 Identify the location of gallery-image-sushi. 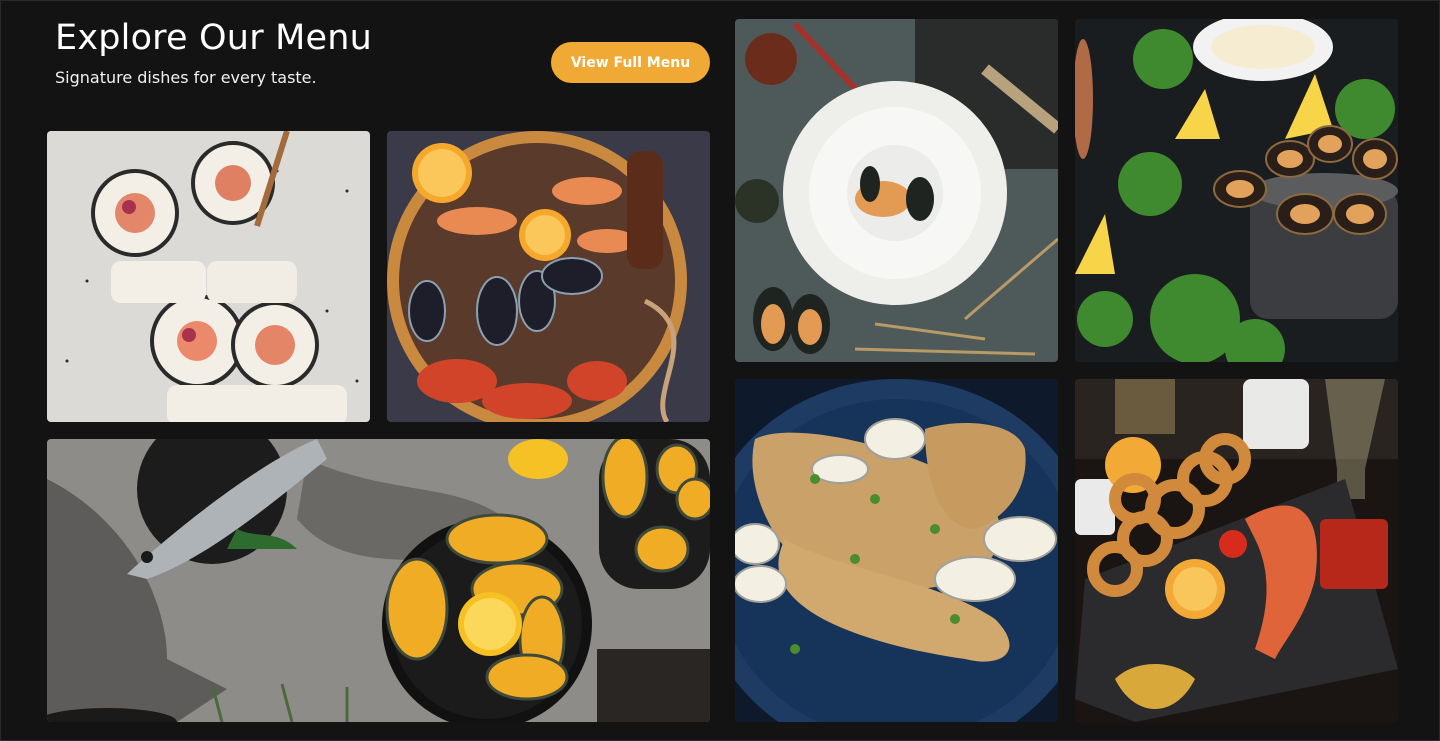
(208, 276).